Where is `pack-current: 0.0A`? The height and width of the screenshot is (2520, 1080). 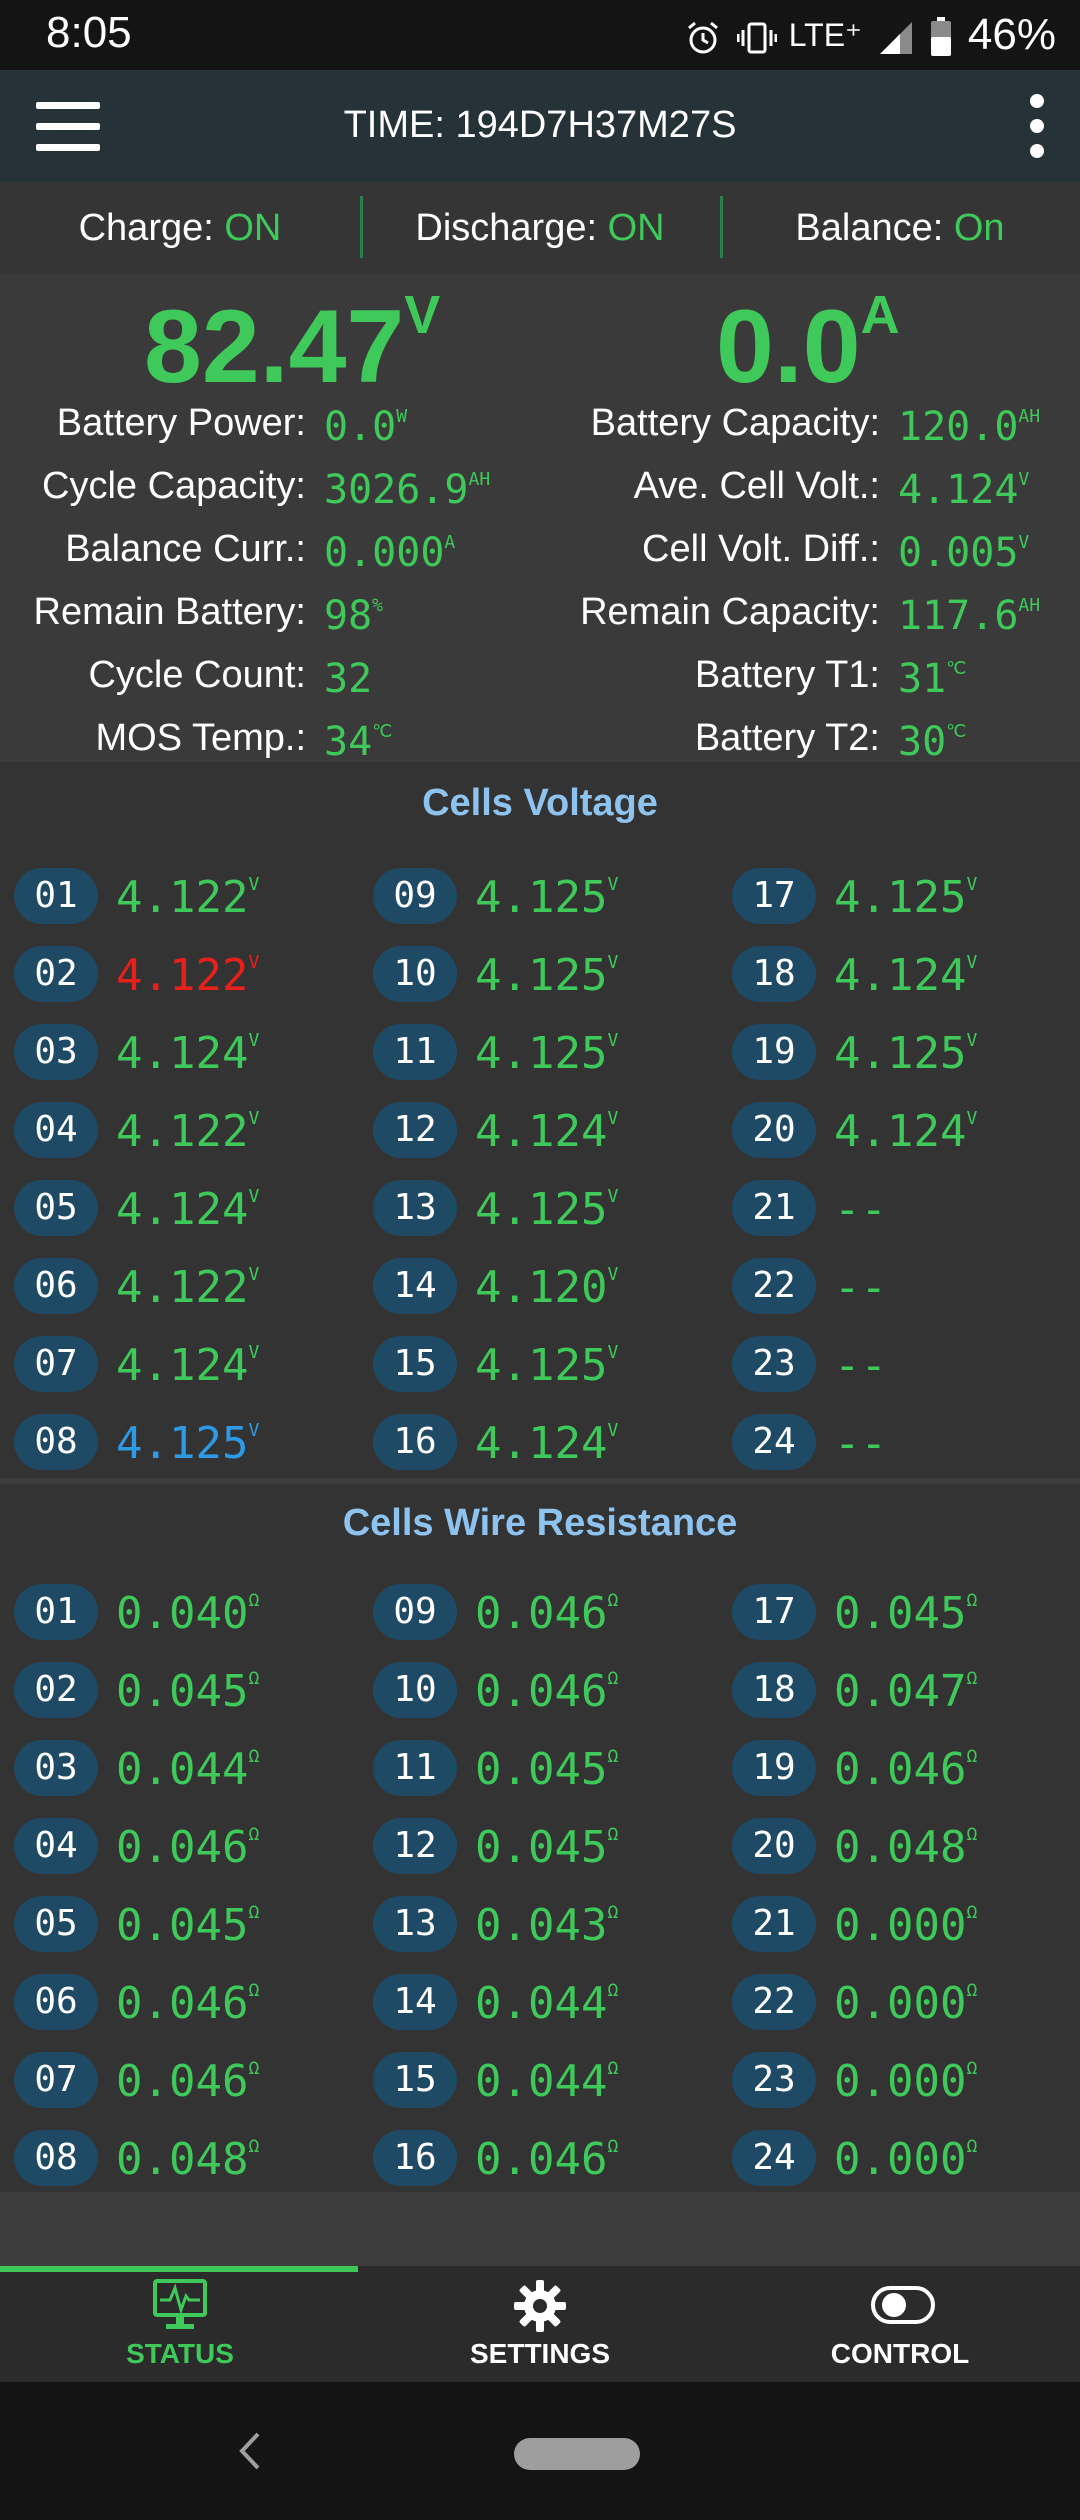 pack-current: 0.0A is located at coordinates (808, 346).